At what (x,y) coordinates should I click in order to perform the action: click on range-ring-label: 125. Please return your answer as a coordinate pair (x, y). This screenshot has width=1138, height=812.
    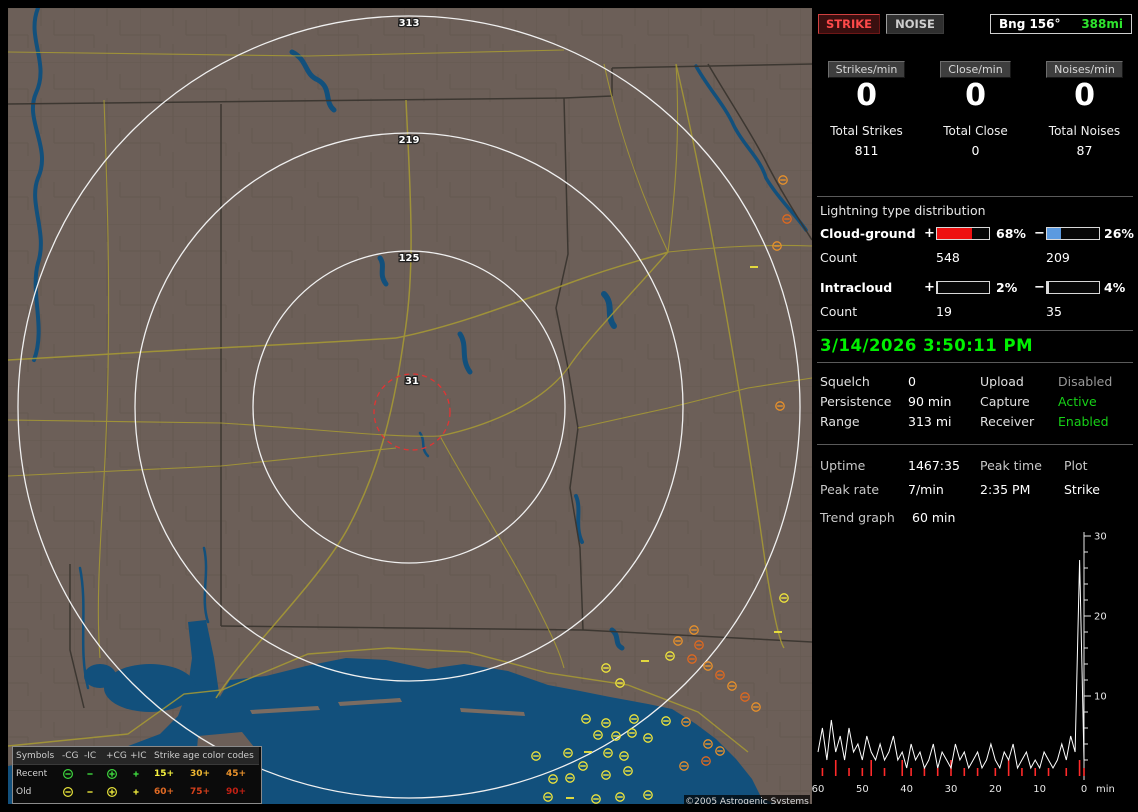
    Looking at the image, I should click on (409, 258).